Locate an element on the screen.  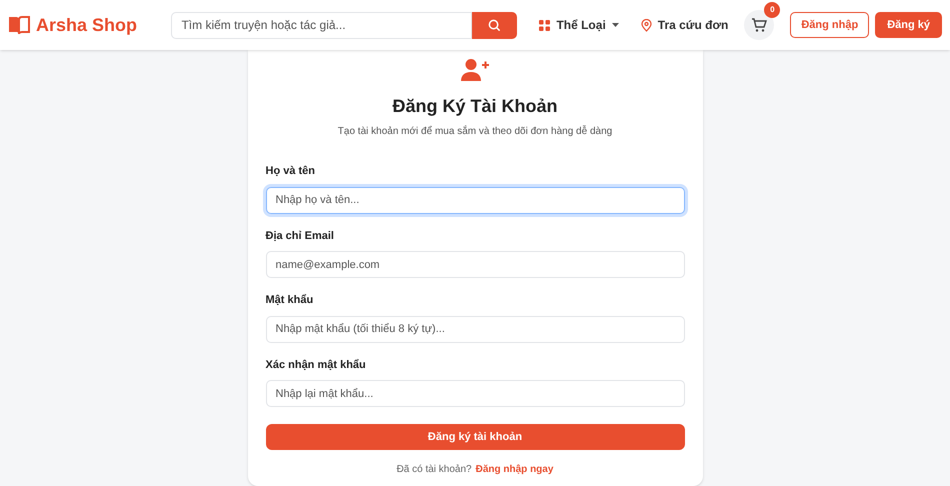
form-subtitle: Tạo tài khoản mới để mua sắm và theo dõi đơn hàng dễ dàng is located at coordinates (475, 131).